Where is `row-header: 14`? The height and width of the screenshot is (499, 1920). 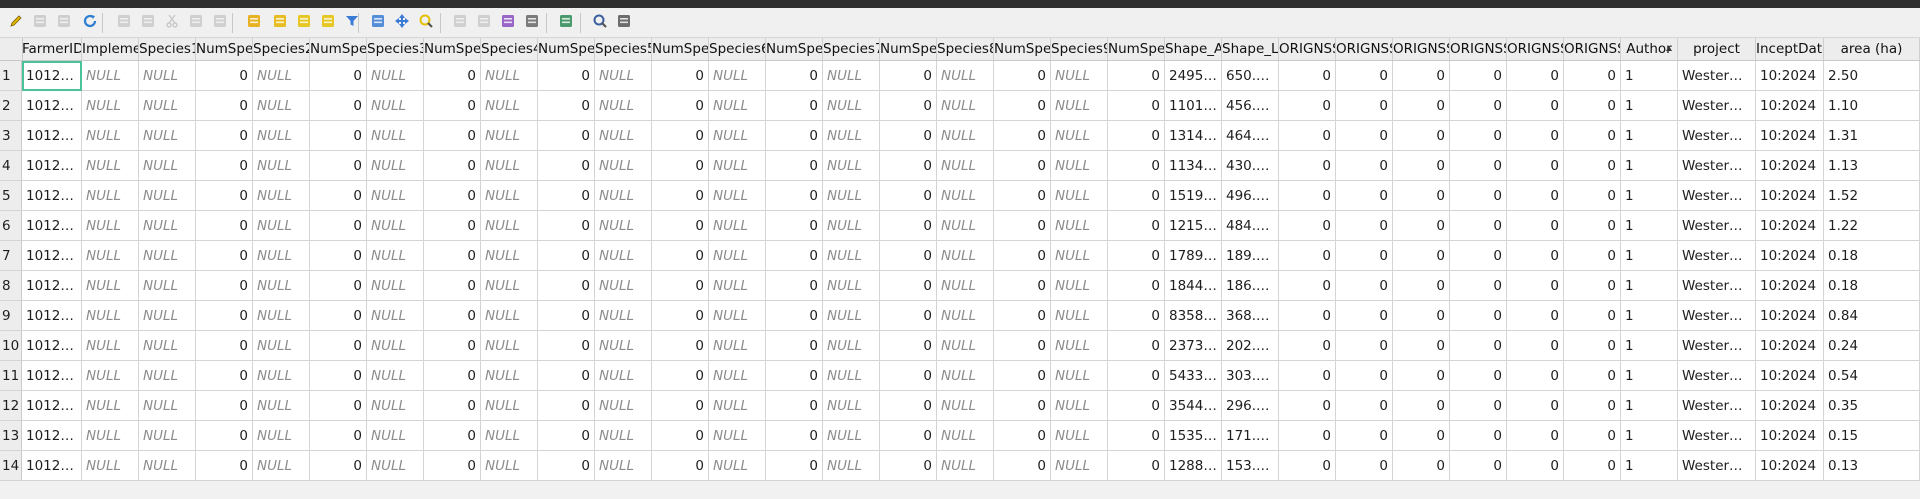 row-header: 14 is located at coordinates (11, 466).